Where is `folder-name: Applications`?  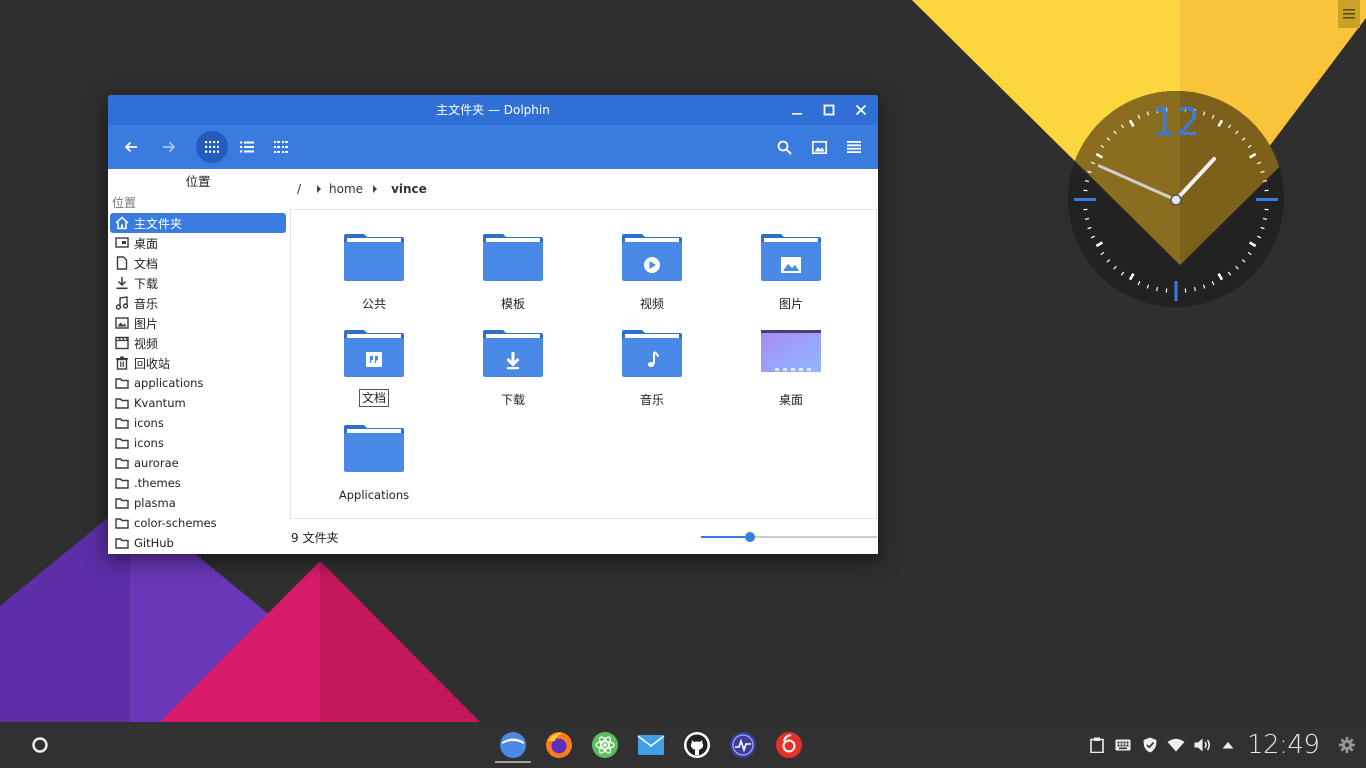 folder-name: Applications is located at coordinates (374, 495).